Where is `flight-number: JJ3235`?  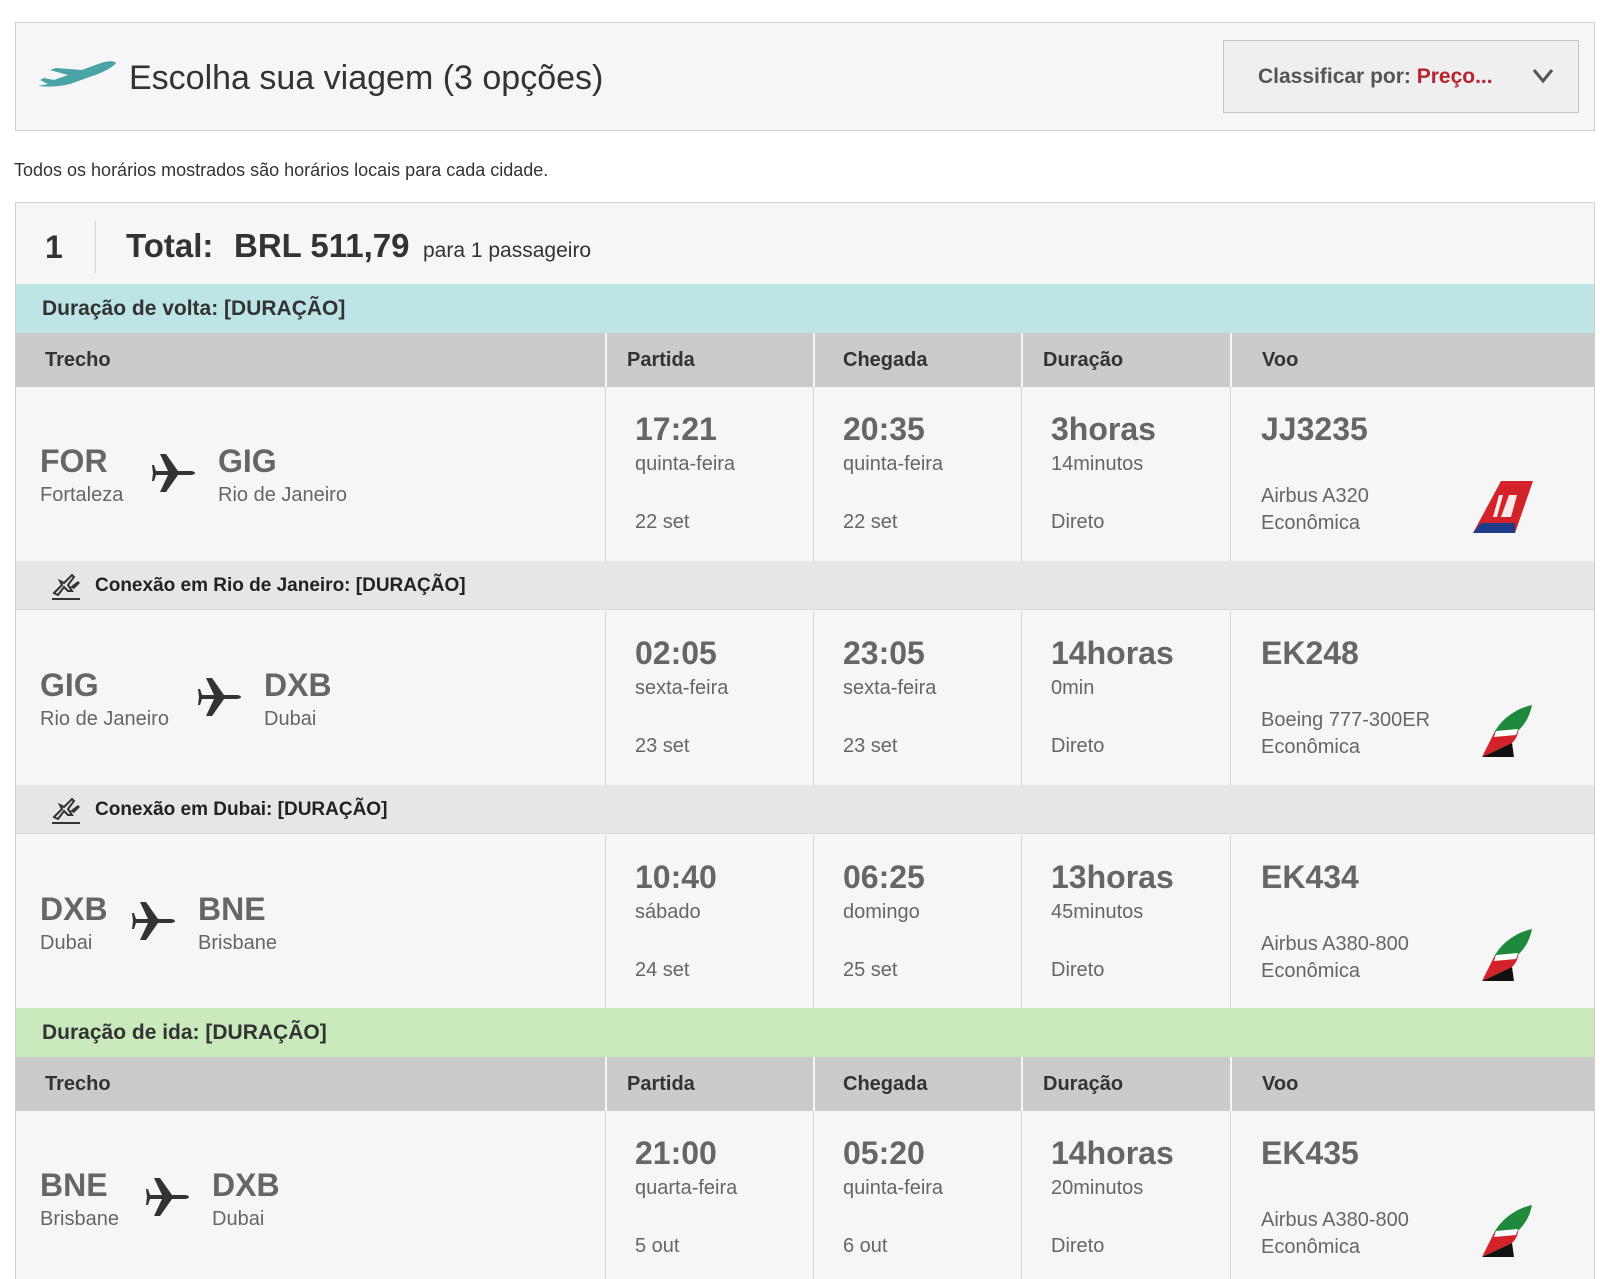
flight-number: JJ3235 is located at coordinates (1314, 429).